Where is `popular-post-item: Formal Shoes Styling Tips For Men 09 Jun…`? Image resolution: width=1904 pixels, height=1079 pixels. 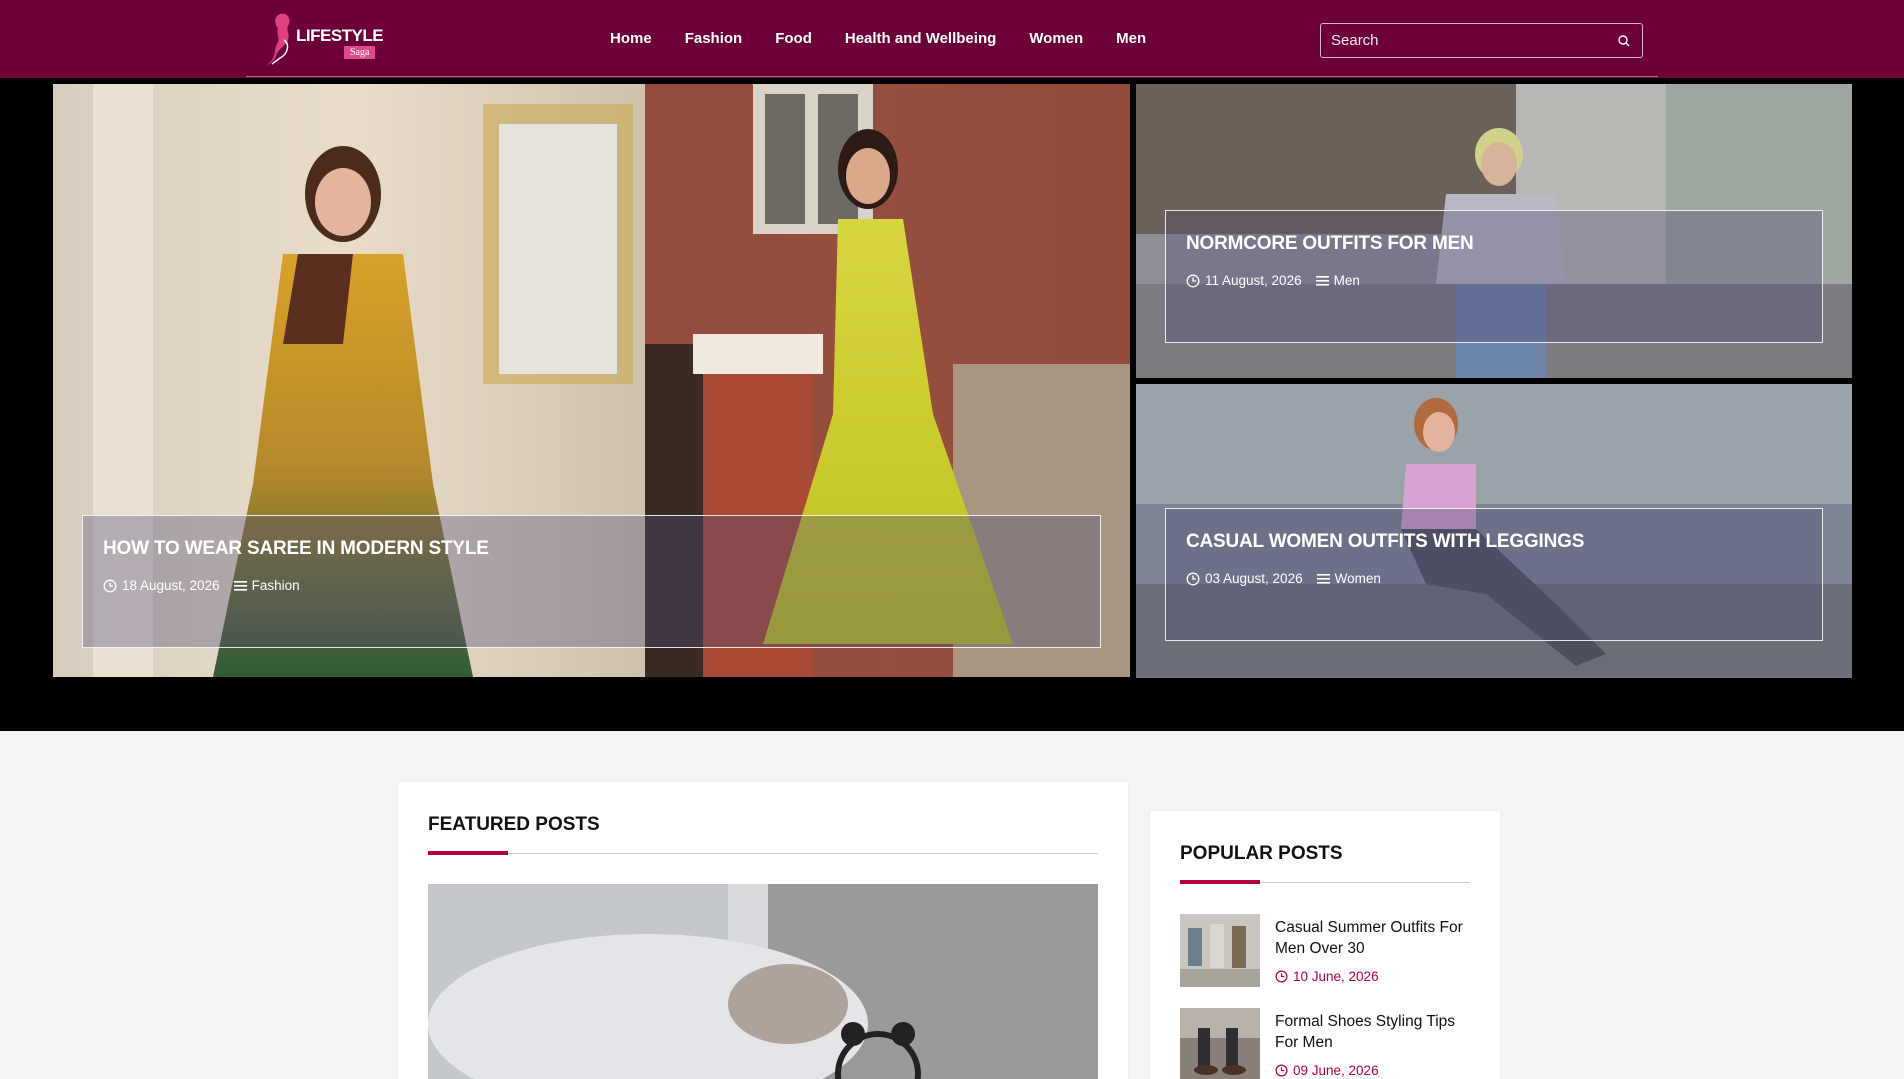
popular-post-item: Formal Shoes Styling Tips For Men 09 Jun… is located at coordinates (1330, 1043).